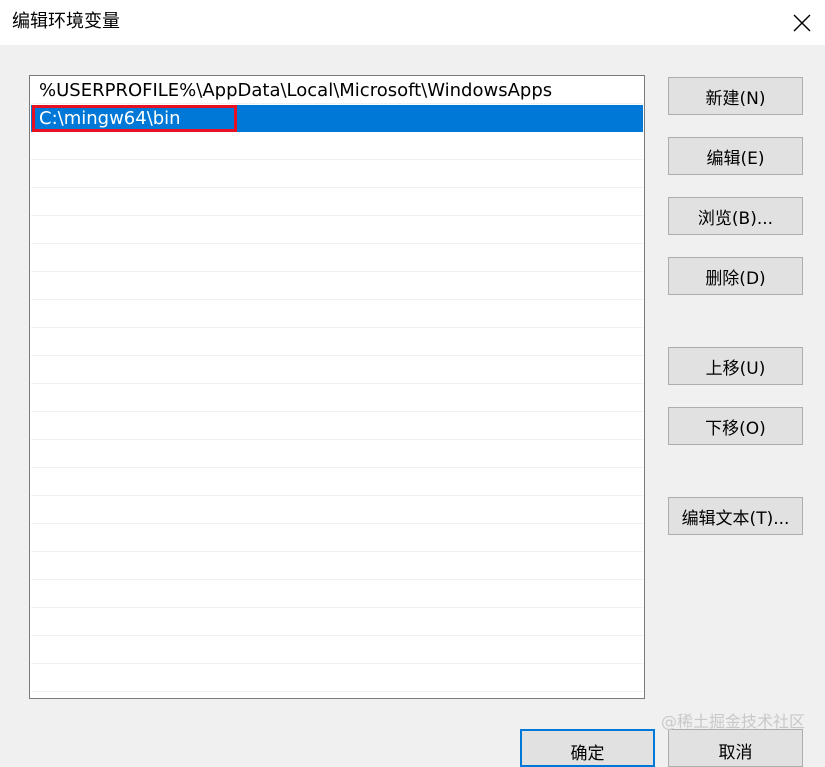 This screenshot has width=825, height=767. Describe the element at coordinates (735, 366) in the screenshot. I see `move-up-button: 上移(U)` at that location.